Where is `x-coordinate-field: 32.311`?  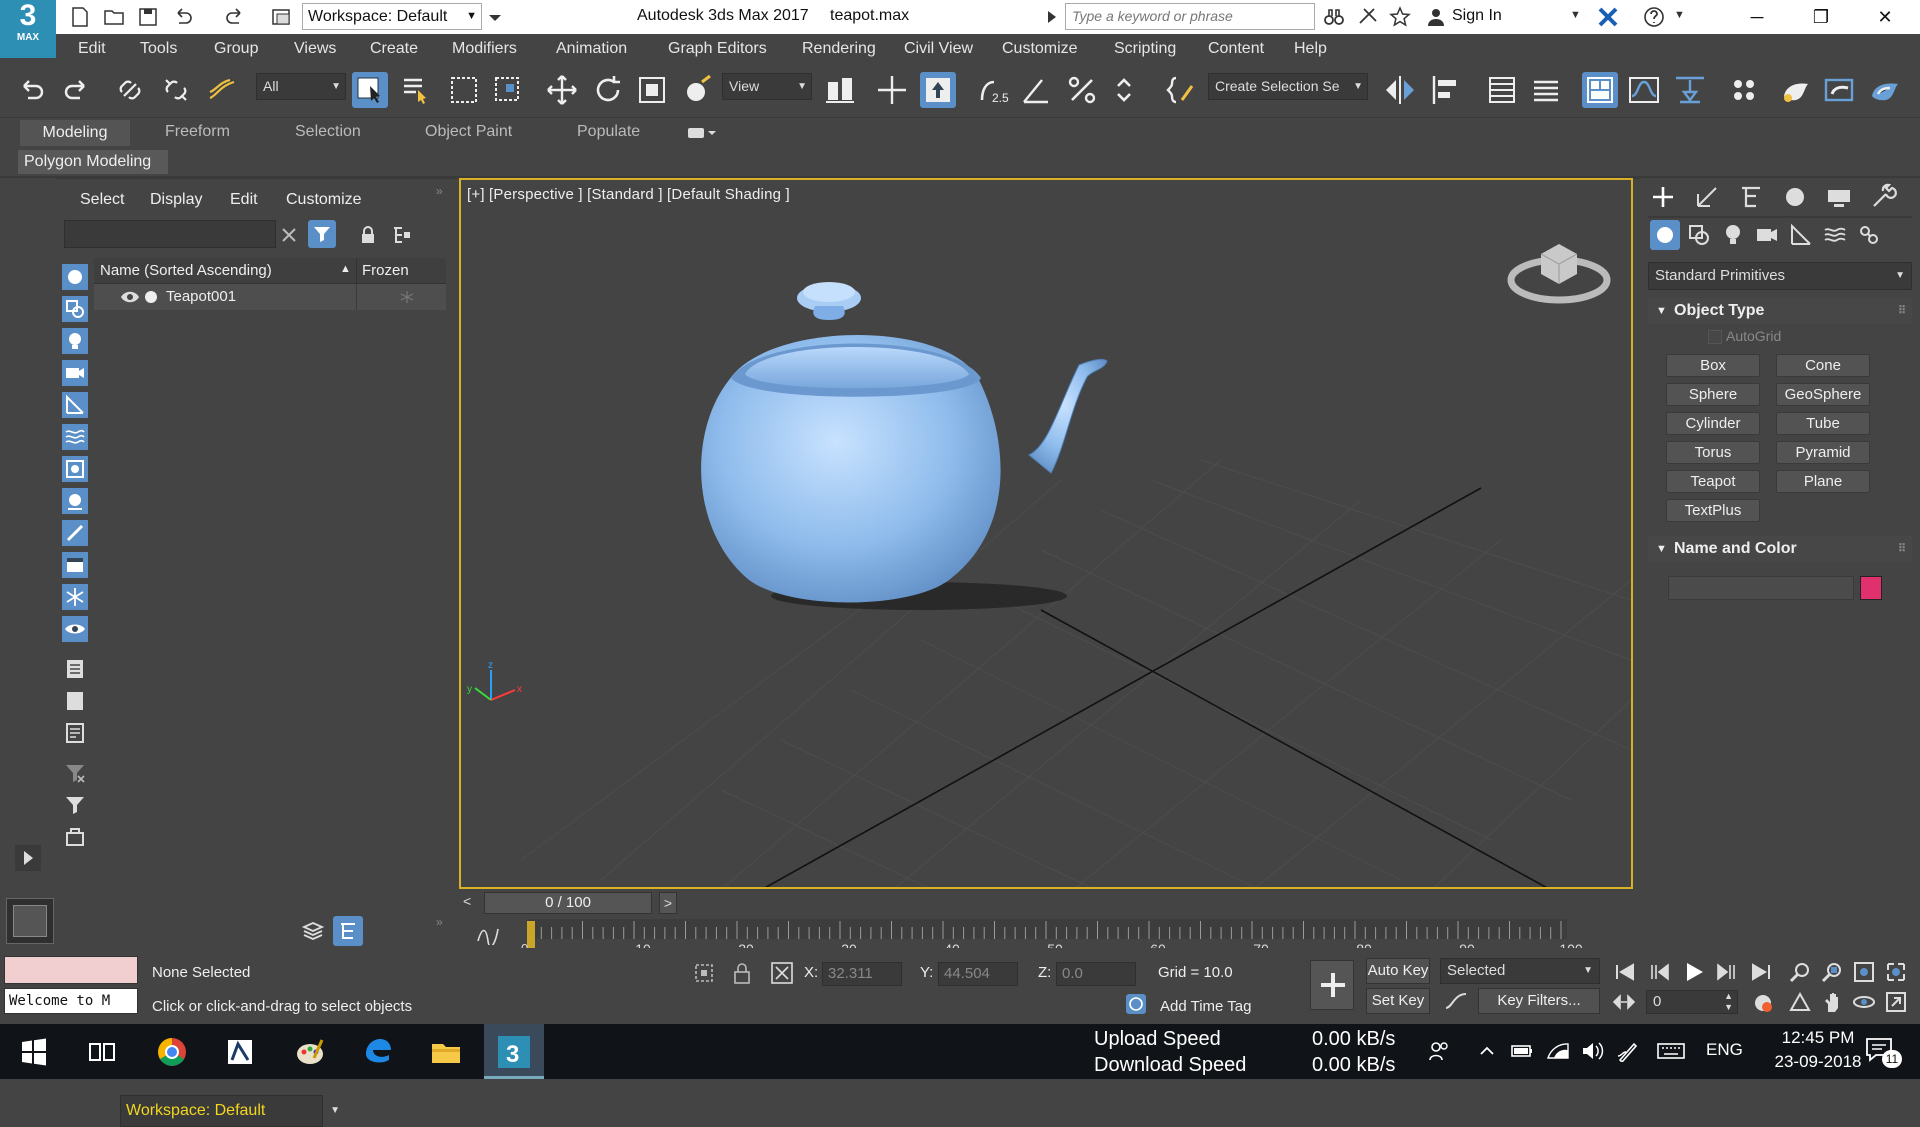 x-coordinate-field: 32.311 is located at coordinates (862, 974).